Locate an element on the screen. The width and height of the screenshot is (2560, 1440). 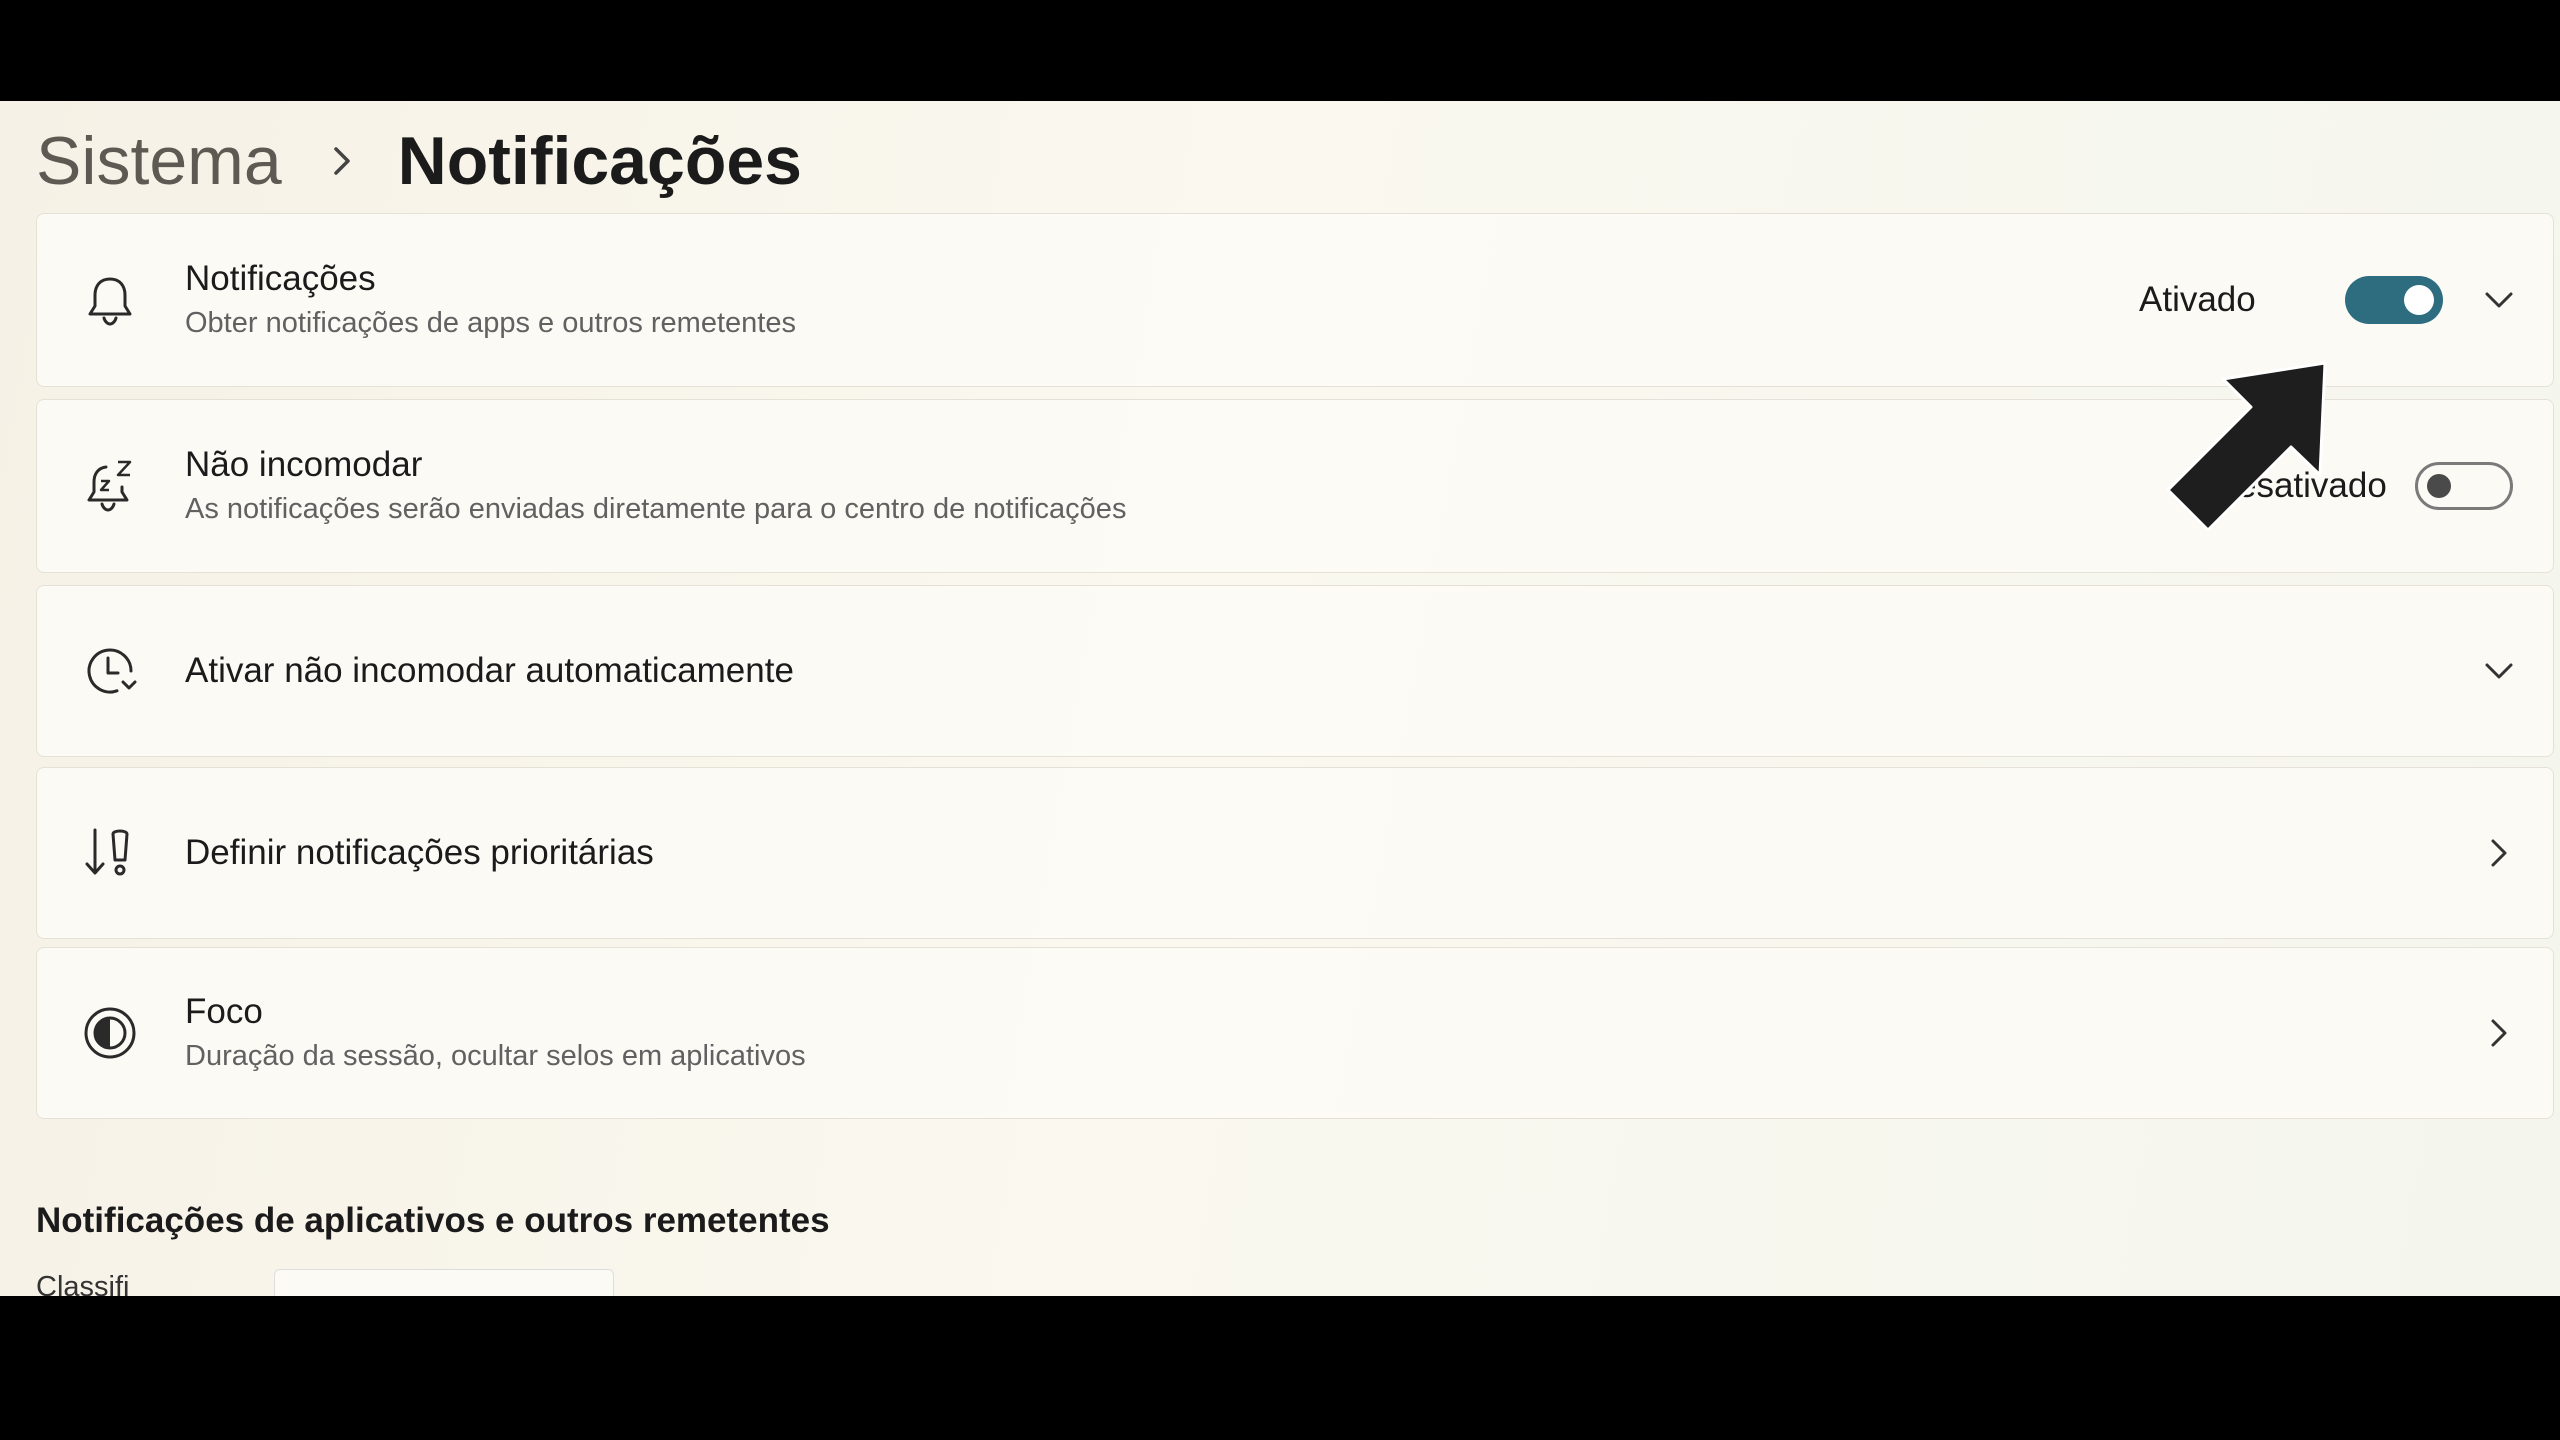
dnd-toggle is located at coordinates (2464, 486).